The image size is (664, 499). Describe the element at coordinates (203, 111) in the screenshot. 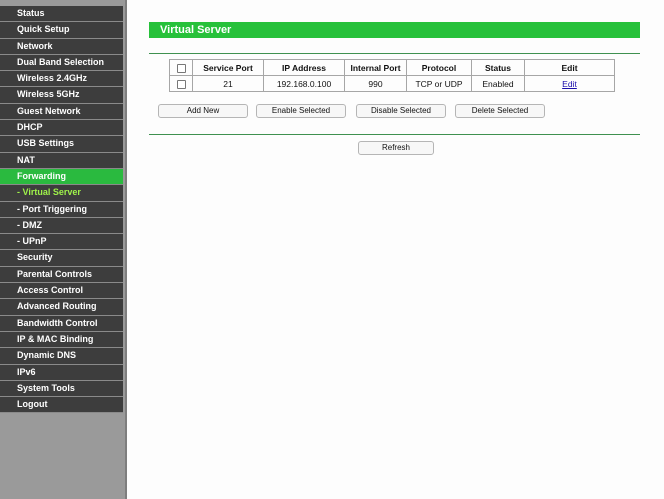

I see `add-new-button: Add New` at that location.